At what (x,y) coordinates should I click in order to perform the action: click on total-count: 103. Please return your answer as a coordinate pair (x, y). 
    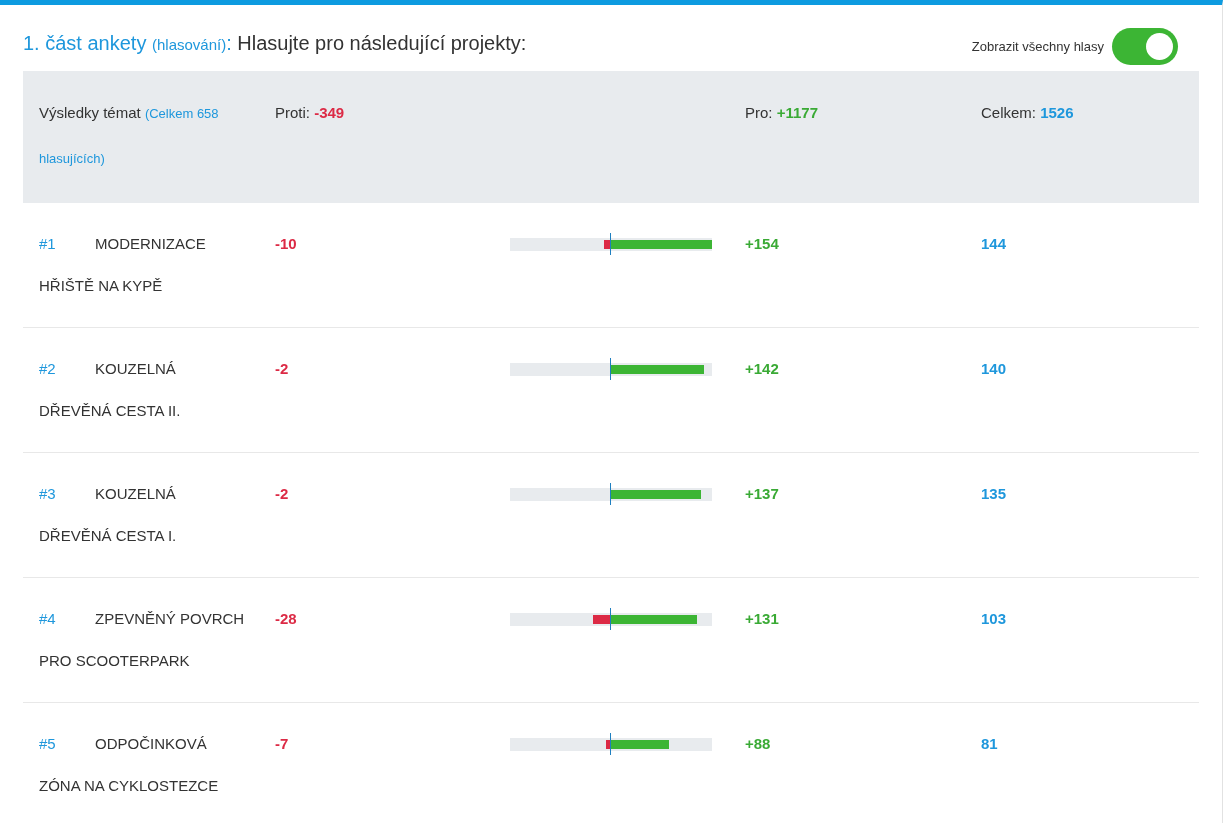
    Looking at the image, I should click on (994, 618).